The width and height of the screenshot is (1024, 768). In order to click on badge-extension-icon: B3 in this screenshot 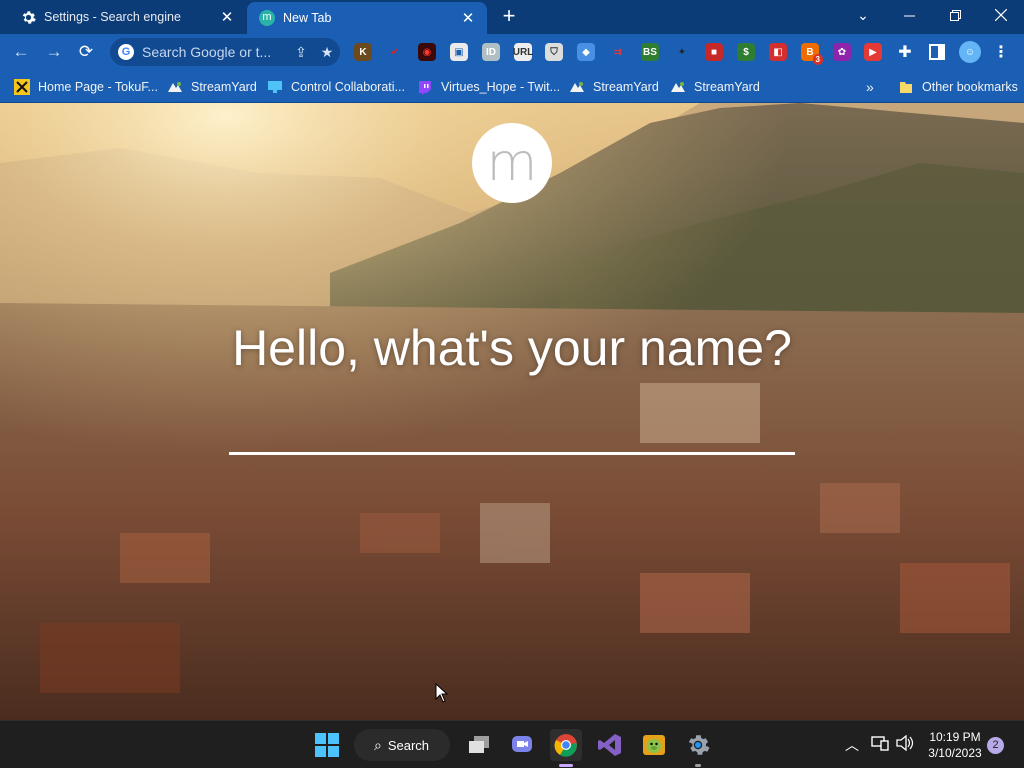, I will do `click(812, 54)`.